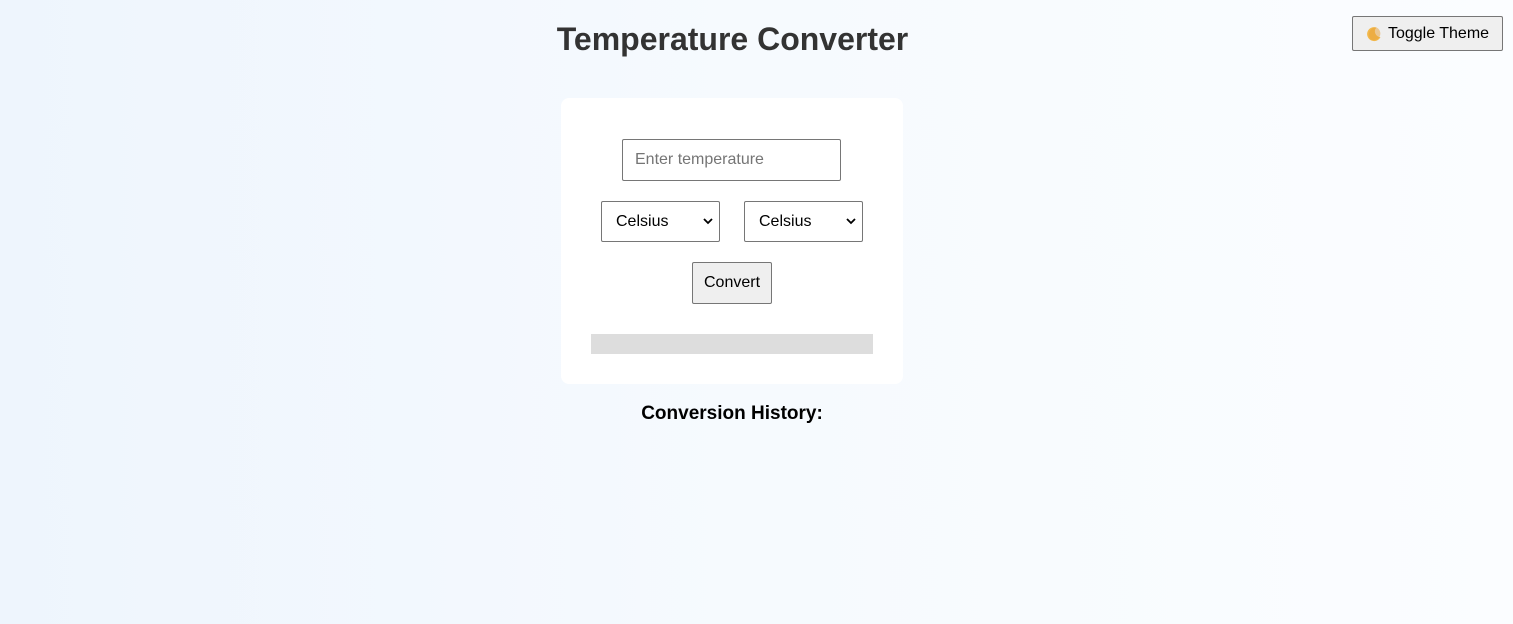  I want to click on toggle-theme-button: Toggle Theme, so click(1427, 33).